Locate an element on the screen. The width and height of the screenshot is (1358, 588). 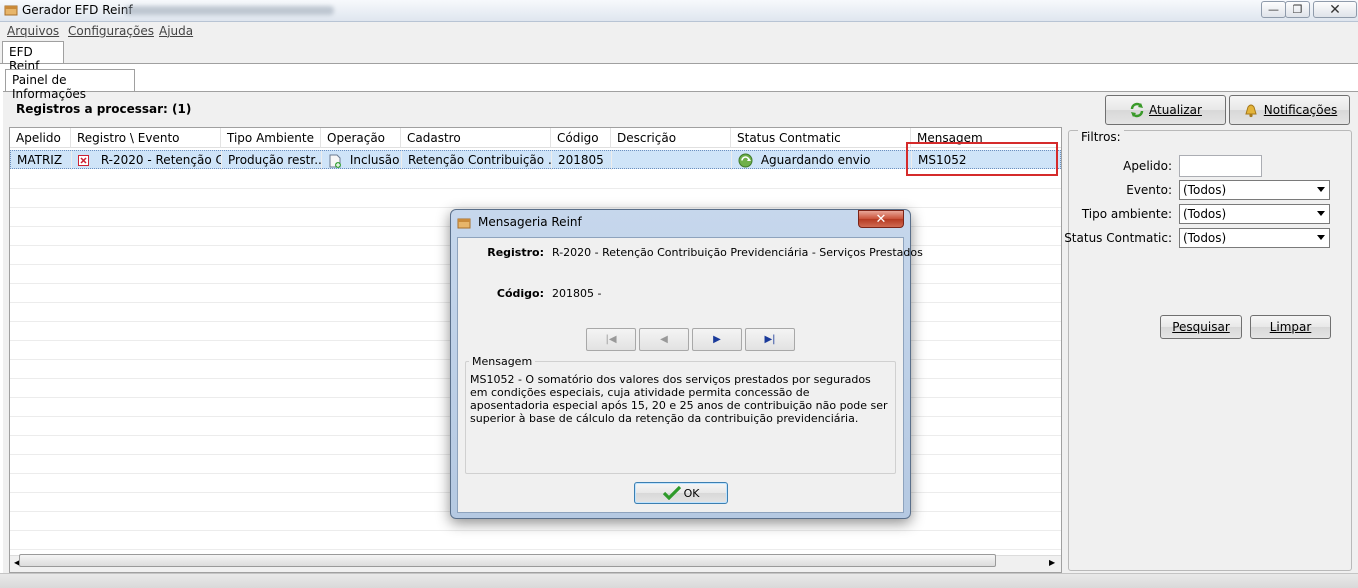
dialog-close-button: ✕ is located at coordinates (881, 219).